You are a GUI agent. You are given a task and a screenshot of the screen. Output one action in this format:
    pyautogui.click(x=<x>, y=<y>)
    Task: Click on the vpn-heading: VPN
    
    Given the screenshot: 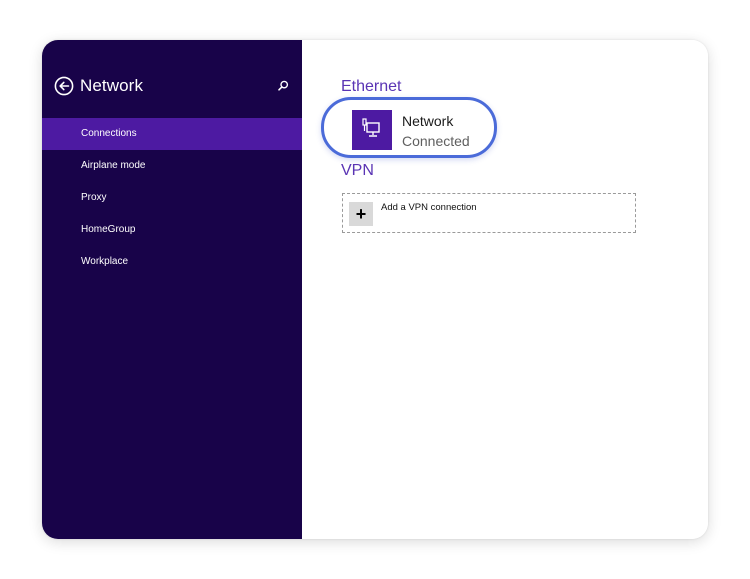 What is the action you would take?
    pyautogui.click(x=357, y=170)
    